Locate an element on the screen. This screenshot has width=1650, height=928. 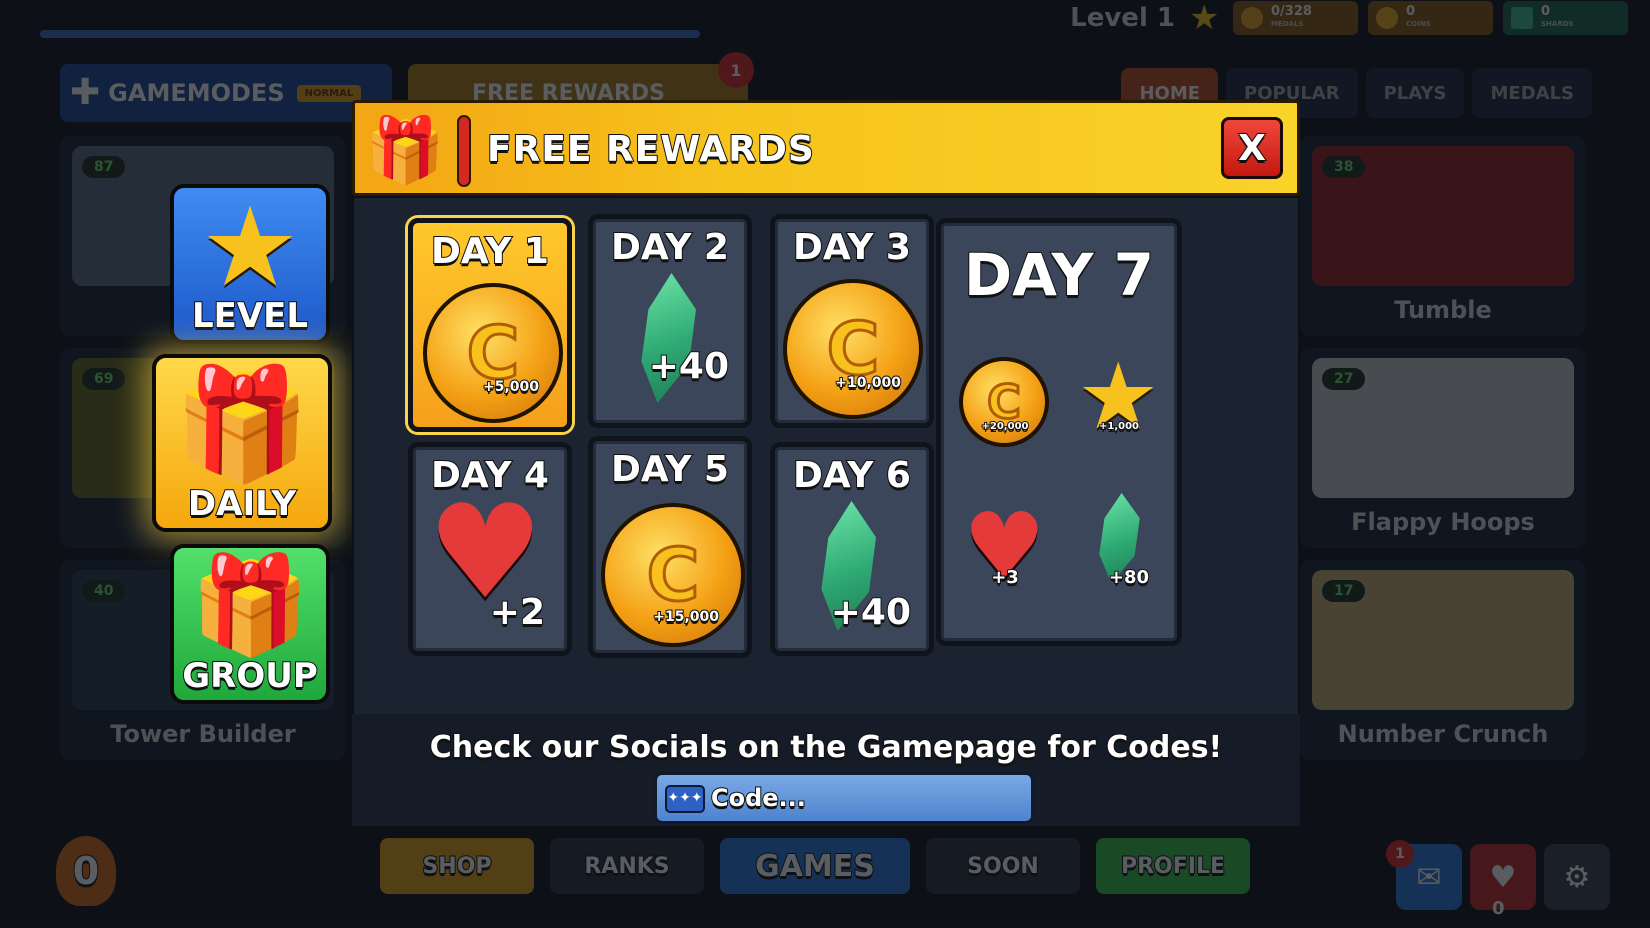
day-card-4: DAY 4 ♥ +2 is located at coordinates (490, 549).